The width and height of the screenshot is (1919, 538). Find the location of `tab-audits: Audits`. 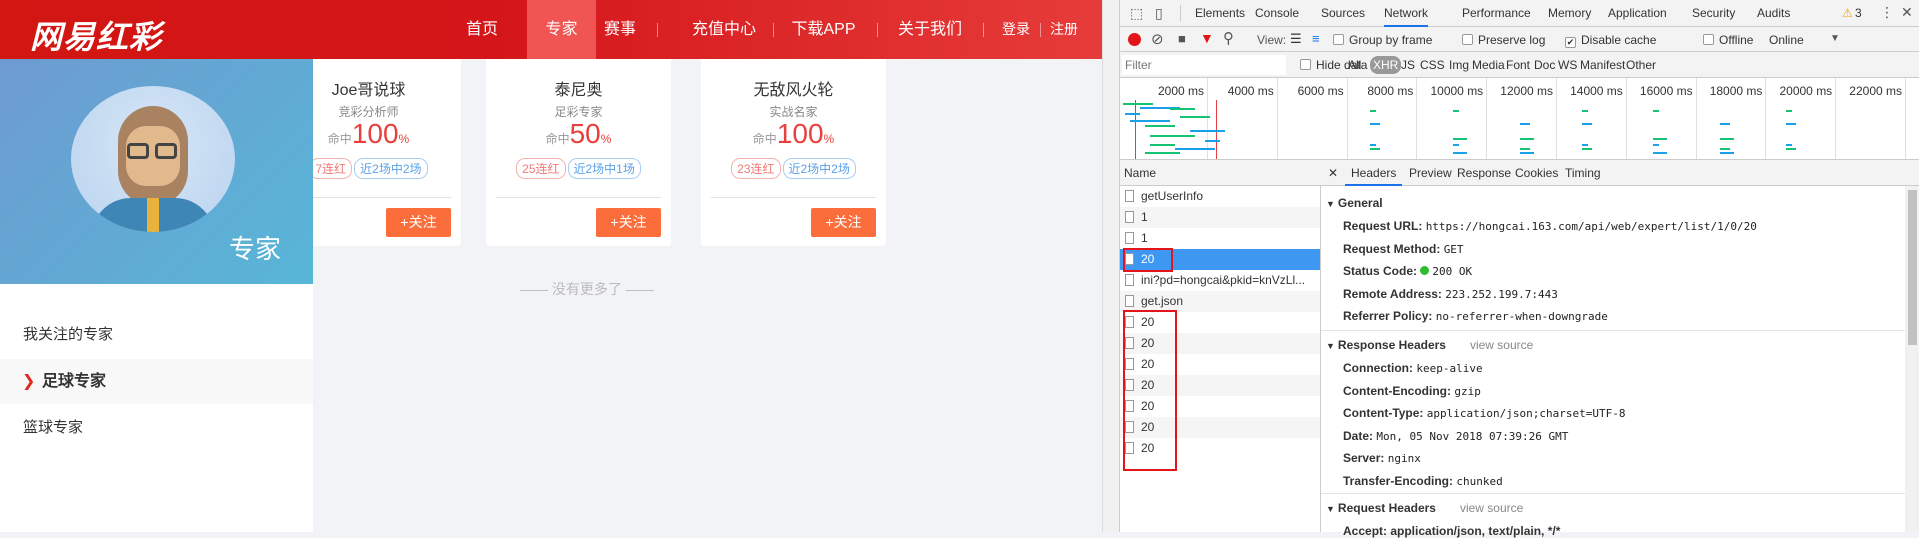

tab-audits: Audits is located at coordinates (1773, 13).